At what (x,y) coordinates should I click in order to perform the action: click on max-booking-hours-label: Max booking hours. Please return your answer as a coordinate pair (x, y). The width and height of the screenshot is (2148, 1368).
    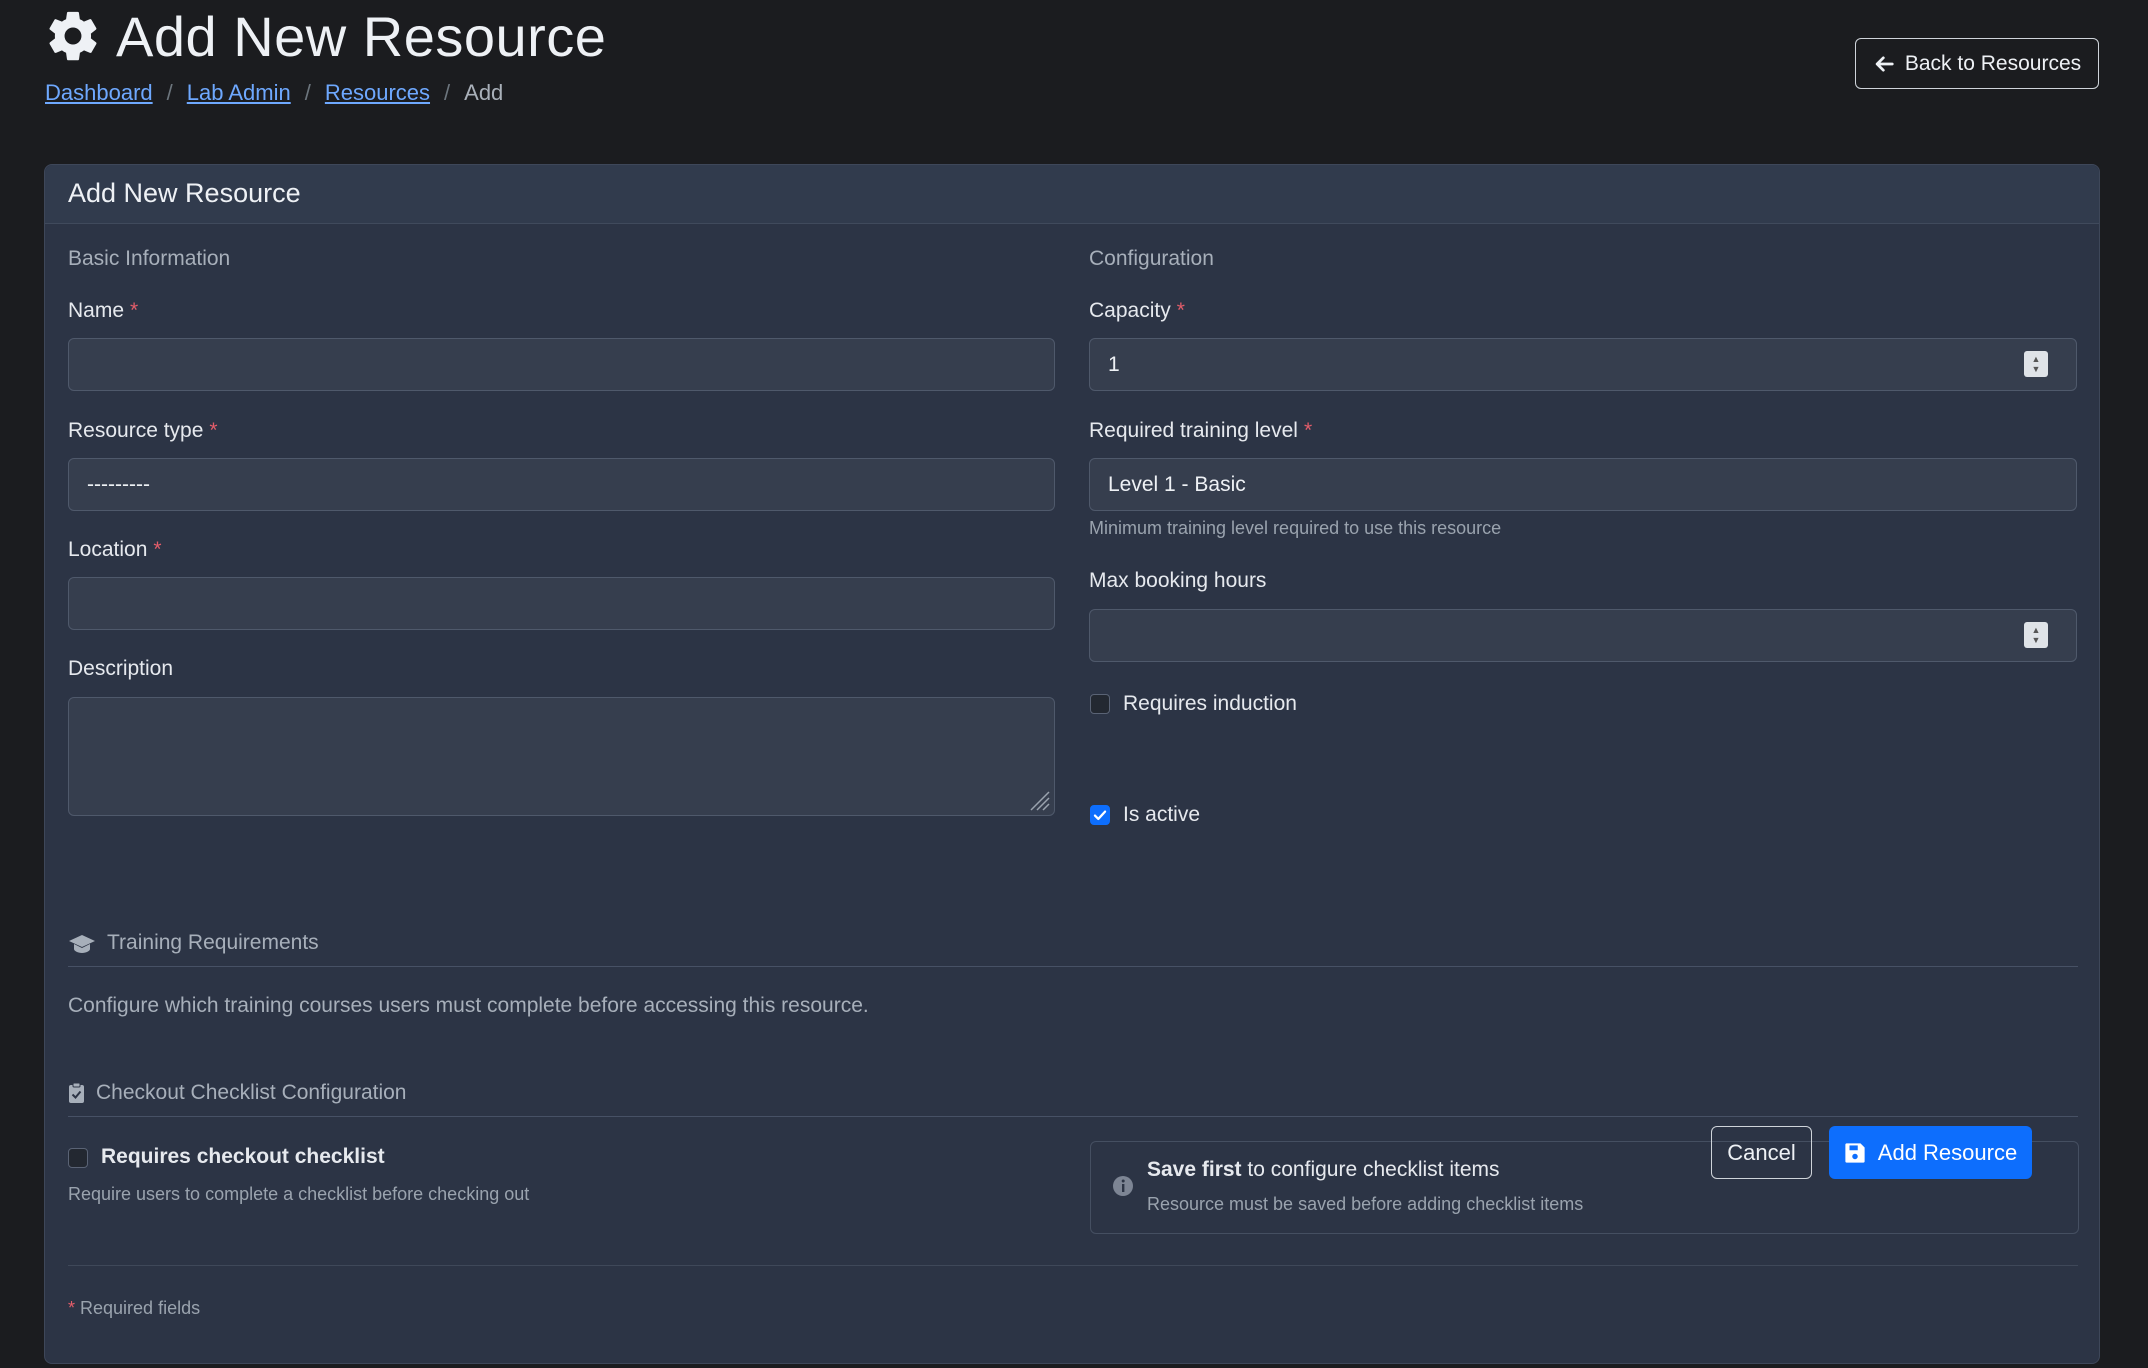
    Looking at the image, I should click on (1178, 580).